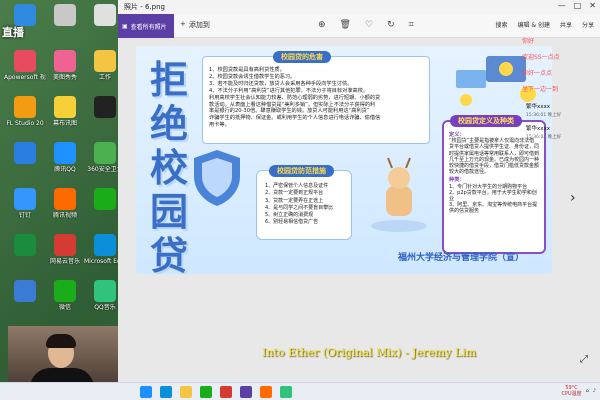 This screenshot has width=600, height=400. What do you see at coordinates (206, 392) in the screenshot?
I see `wechat-icon` at bounding box center [206, 392].